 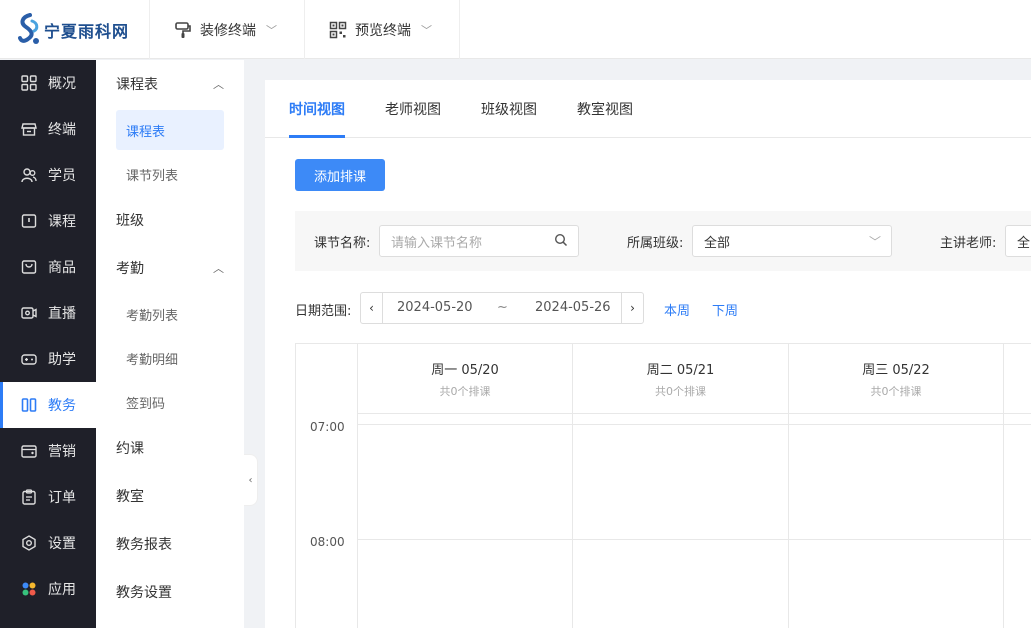 I want to click on sidebar-item-terminal: 终端, so click(x=48, y=129).